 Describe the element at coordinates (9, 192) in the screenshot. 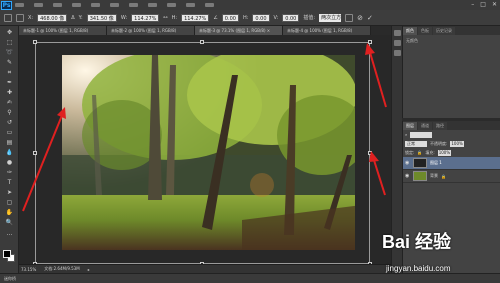

I see `path-select-tool-icon: ➤` at that location.